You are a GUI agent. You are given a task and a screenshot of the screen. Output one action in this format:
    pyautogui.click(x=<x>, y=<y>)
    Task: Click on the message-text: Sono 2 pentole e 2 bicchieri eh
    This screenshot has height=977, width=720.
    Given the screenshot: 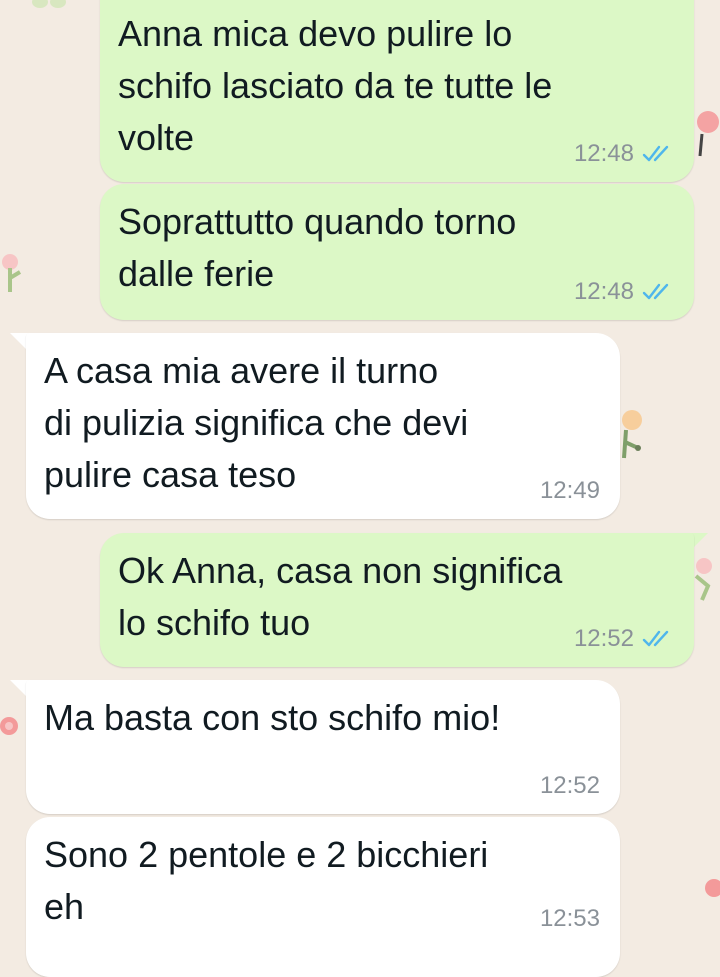 What is the action you would take?
    pyautogui.click(x=266, y=880)
    